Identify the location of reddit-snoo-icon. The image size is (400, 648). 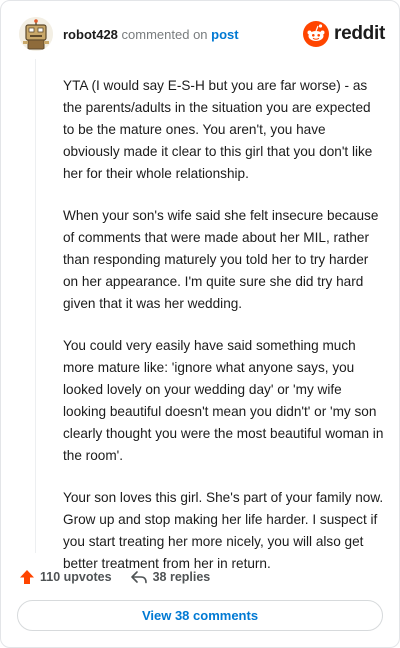
(316, 34).